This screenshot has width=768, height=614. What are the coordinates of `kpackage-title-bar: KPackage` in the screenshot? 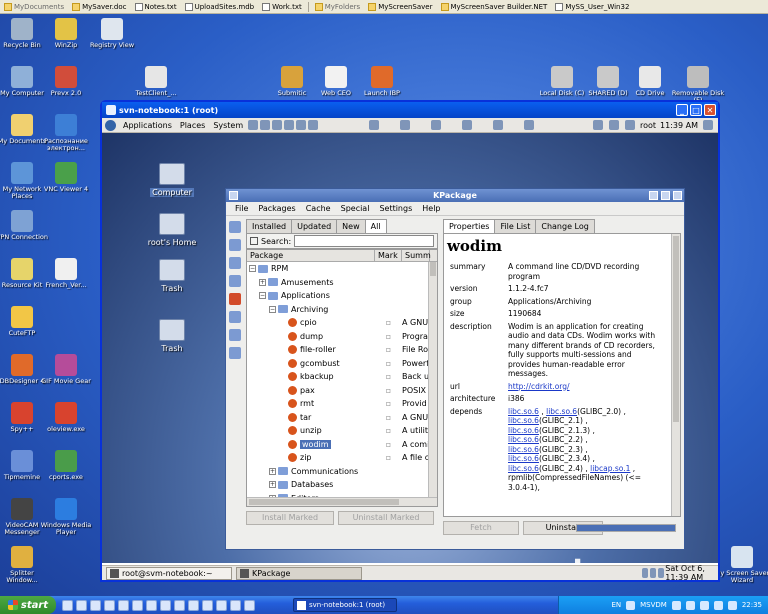 It's located at (455, 195).